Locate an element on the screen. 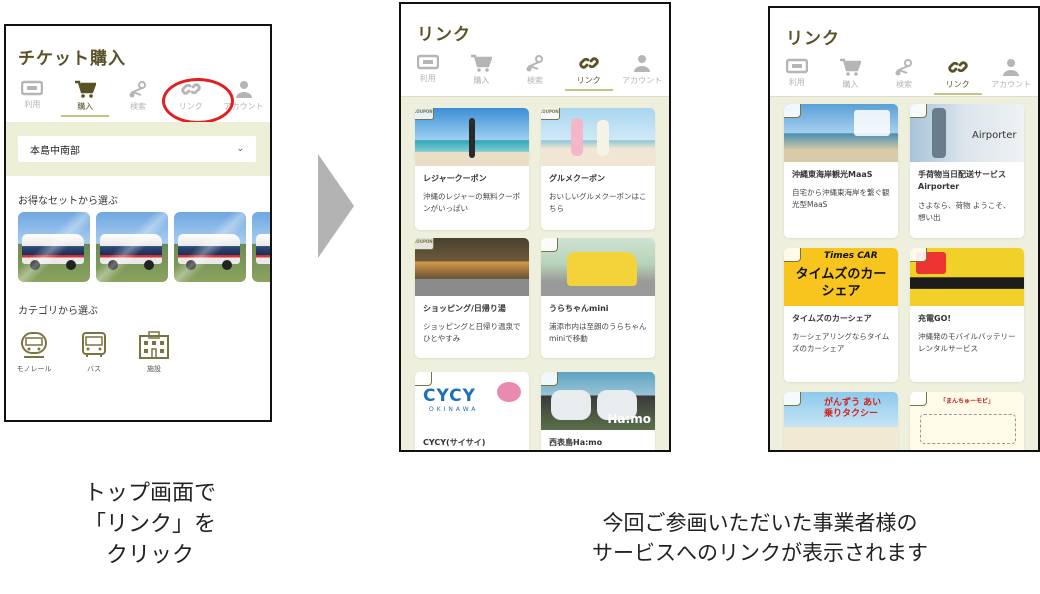  hamo-logo: Ha:mo is located at coordinates (629, 419).